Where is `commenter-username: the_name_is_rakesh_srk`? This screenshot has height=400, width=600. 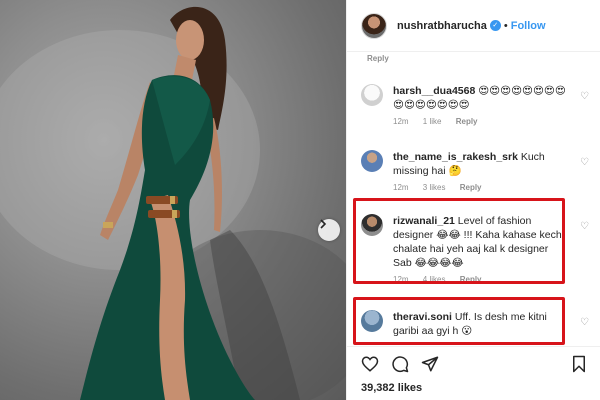
commenter-username: the_name_is_rakesh_srk is located at coordinates (455, 157).